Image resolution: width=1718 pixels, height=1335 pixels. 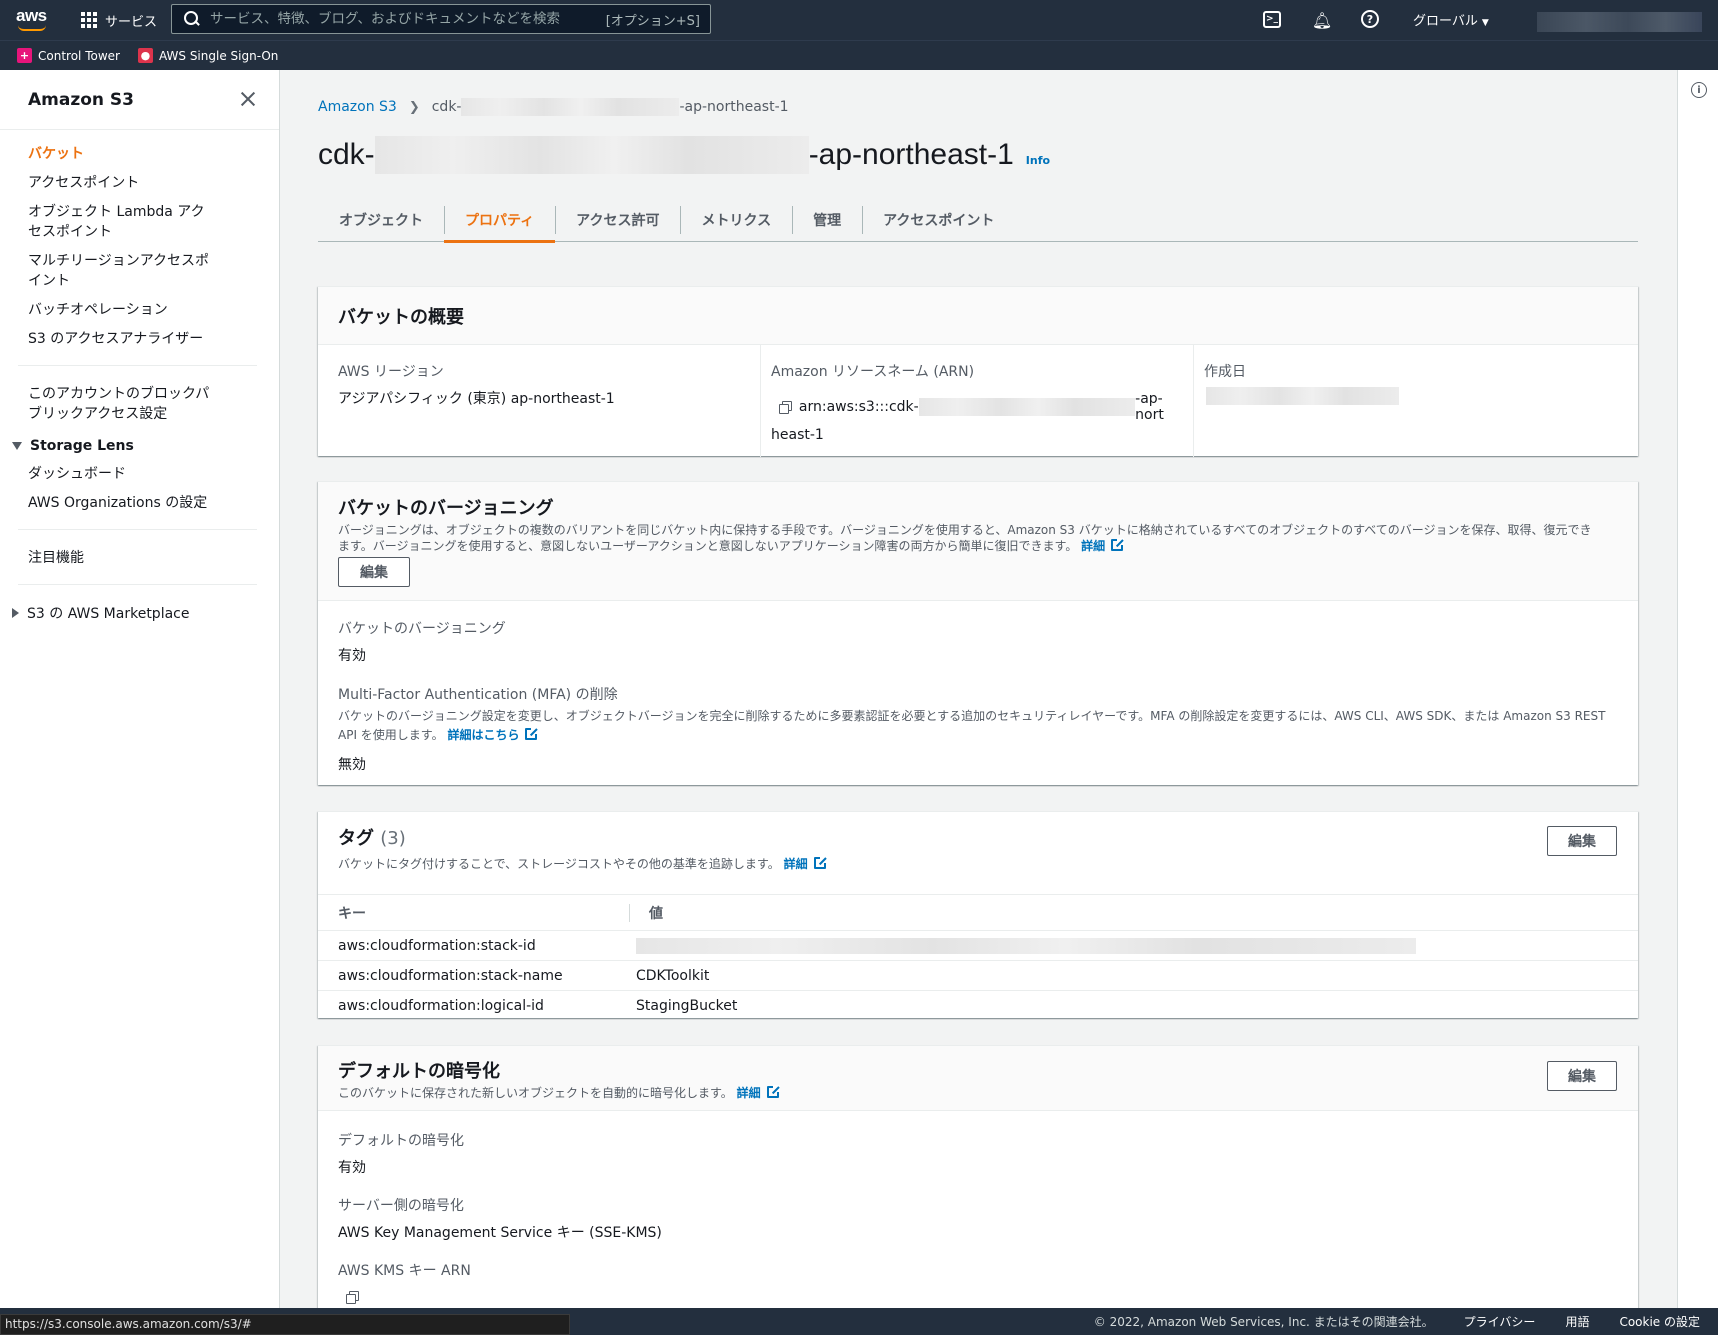 What do you see at coordinates (483, 735) in the screenshot?
I see `learn-more-link: 詳細はこちら` at bounding box center [483, 735].